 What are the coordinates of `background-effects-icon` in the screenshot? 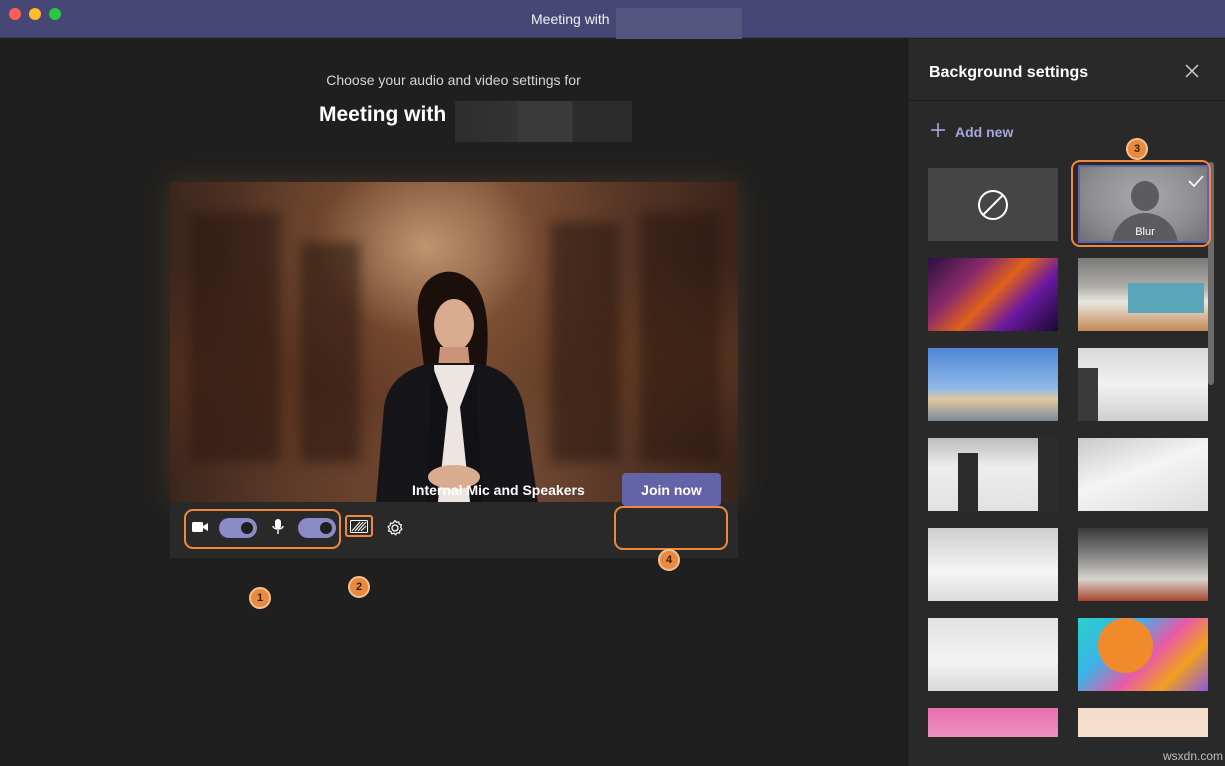 It's located at (359, 526).